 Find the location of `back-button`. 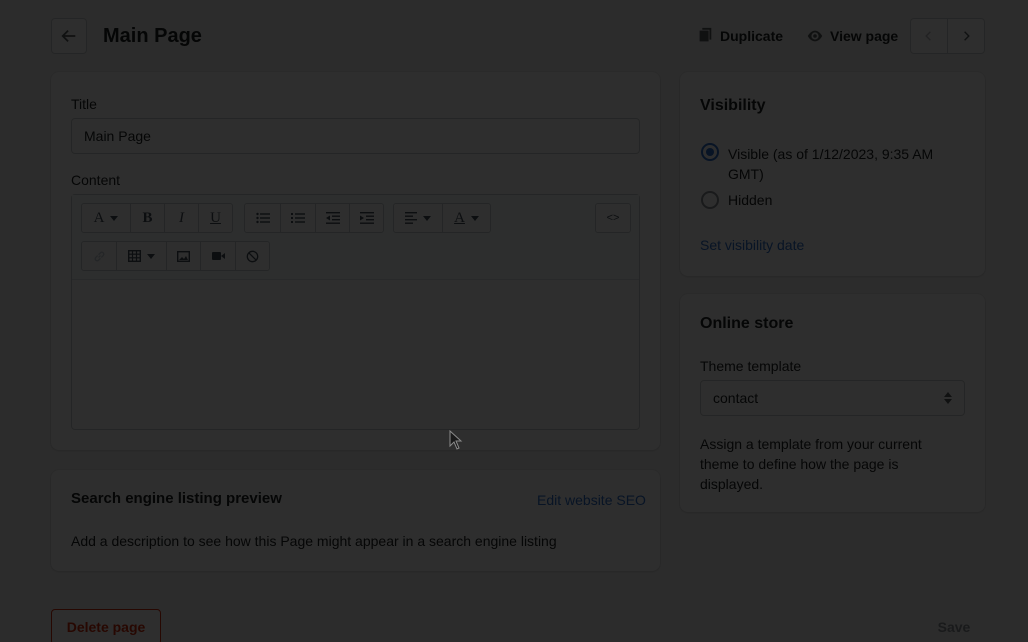

back-button is located at coordinates (69, 36).